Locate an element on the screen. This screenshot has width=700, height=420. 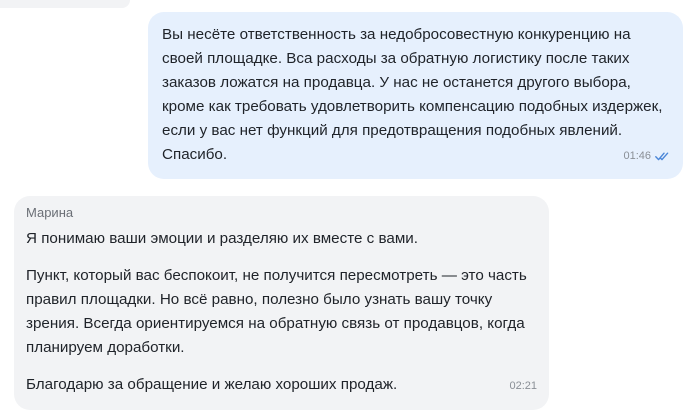
incoming-message-time: 02:21 is located at coordinates (523, 386).